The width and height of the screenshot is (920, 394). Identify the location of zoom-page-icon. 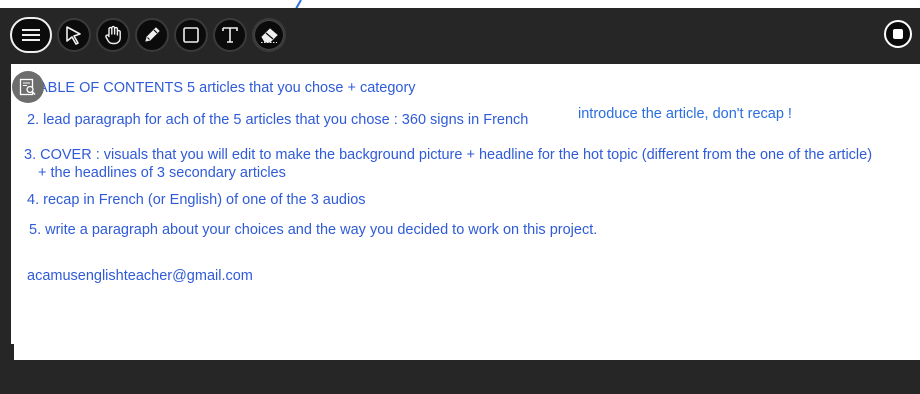
(27, 87).